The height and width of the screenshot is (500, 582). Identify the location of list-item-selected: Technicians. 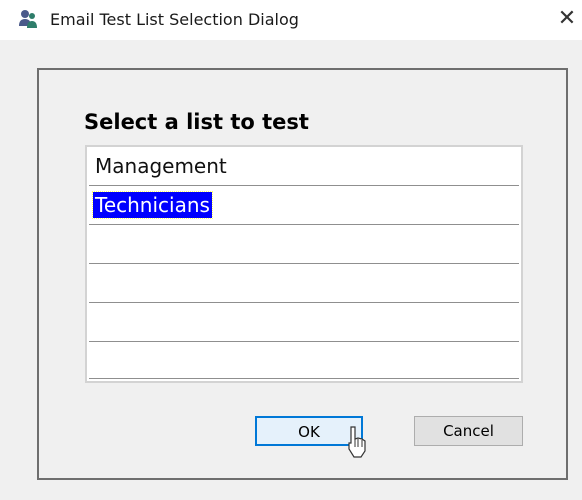
(304, 205).